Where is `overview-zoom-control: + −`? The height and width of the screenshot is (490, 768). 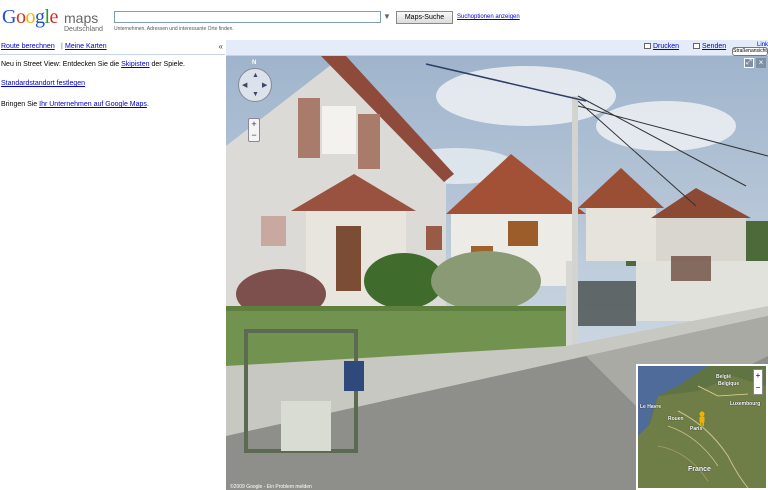
overview-zoom-control: + − is located at coordinates (758, 382).